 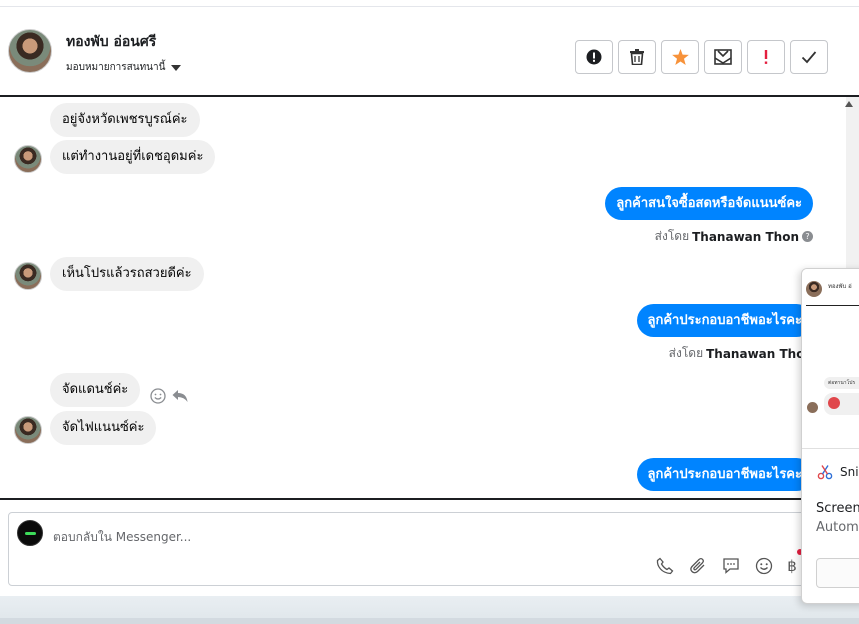 I want to click on message-actions, so click(x=169, y=396).